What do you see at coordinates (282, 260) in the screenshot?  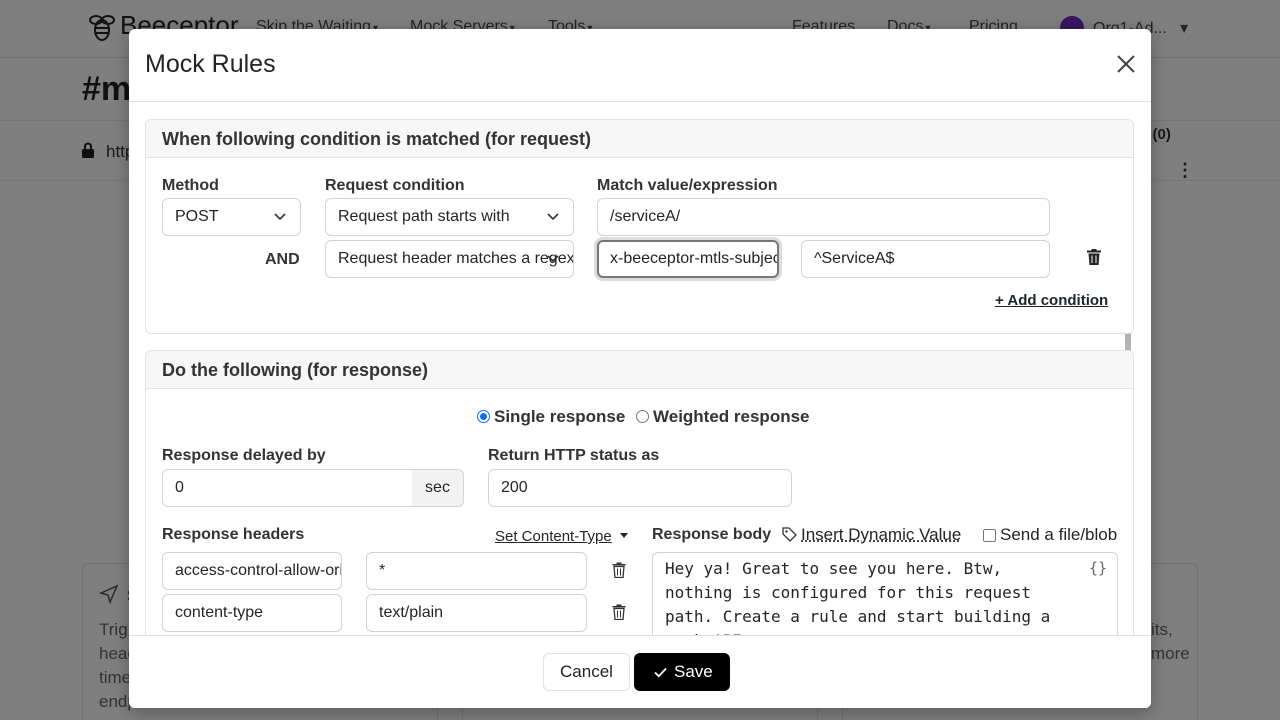 I see `and-label: AND` at bounding box center [282, 260].